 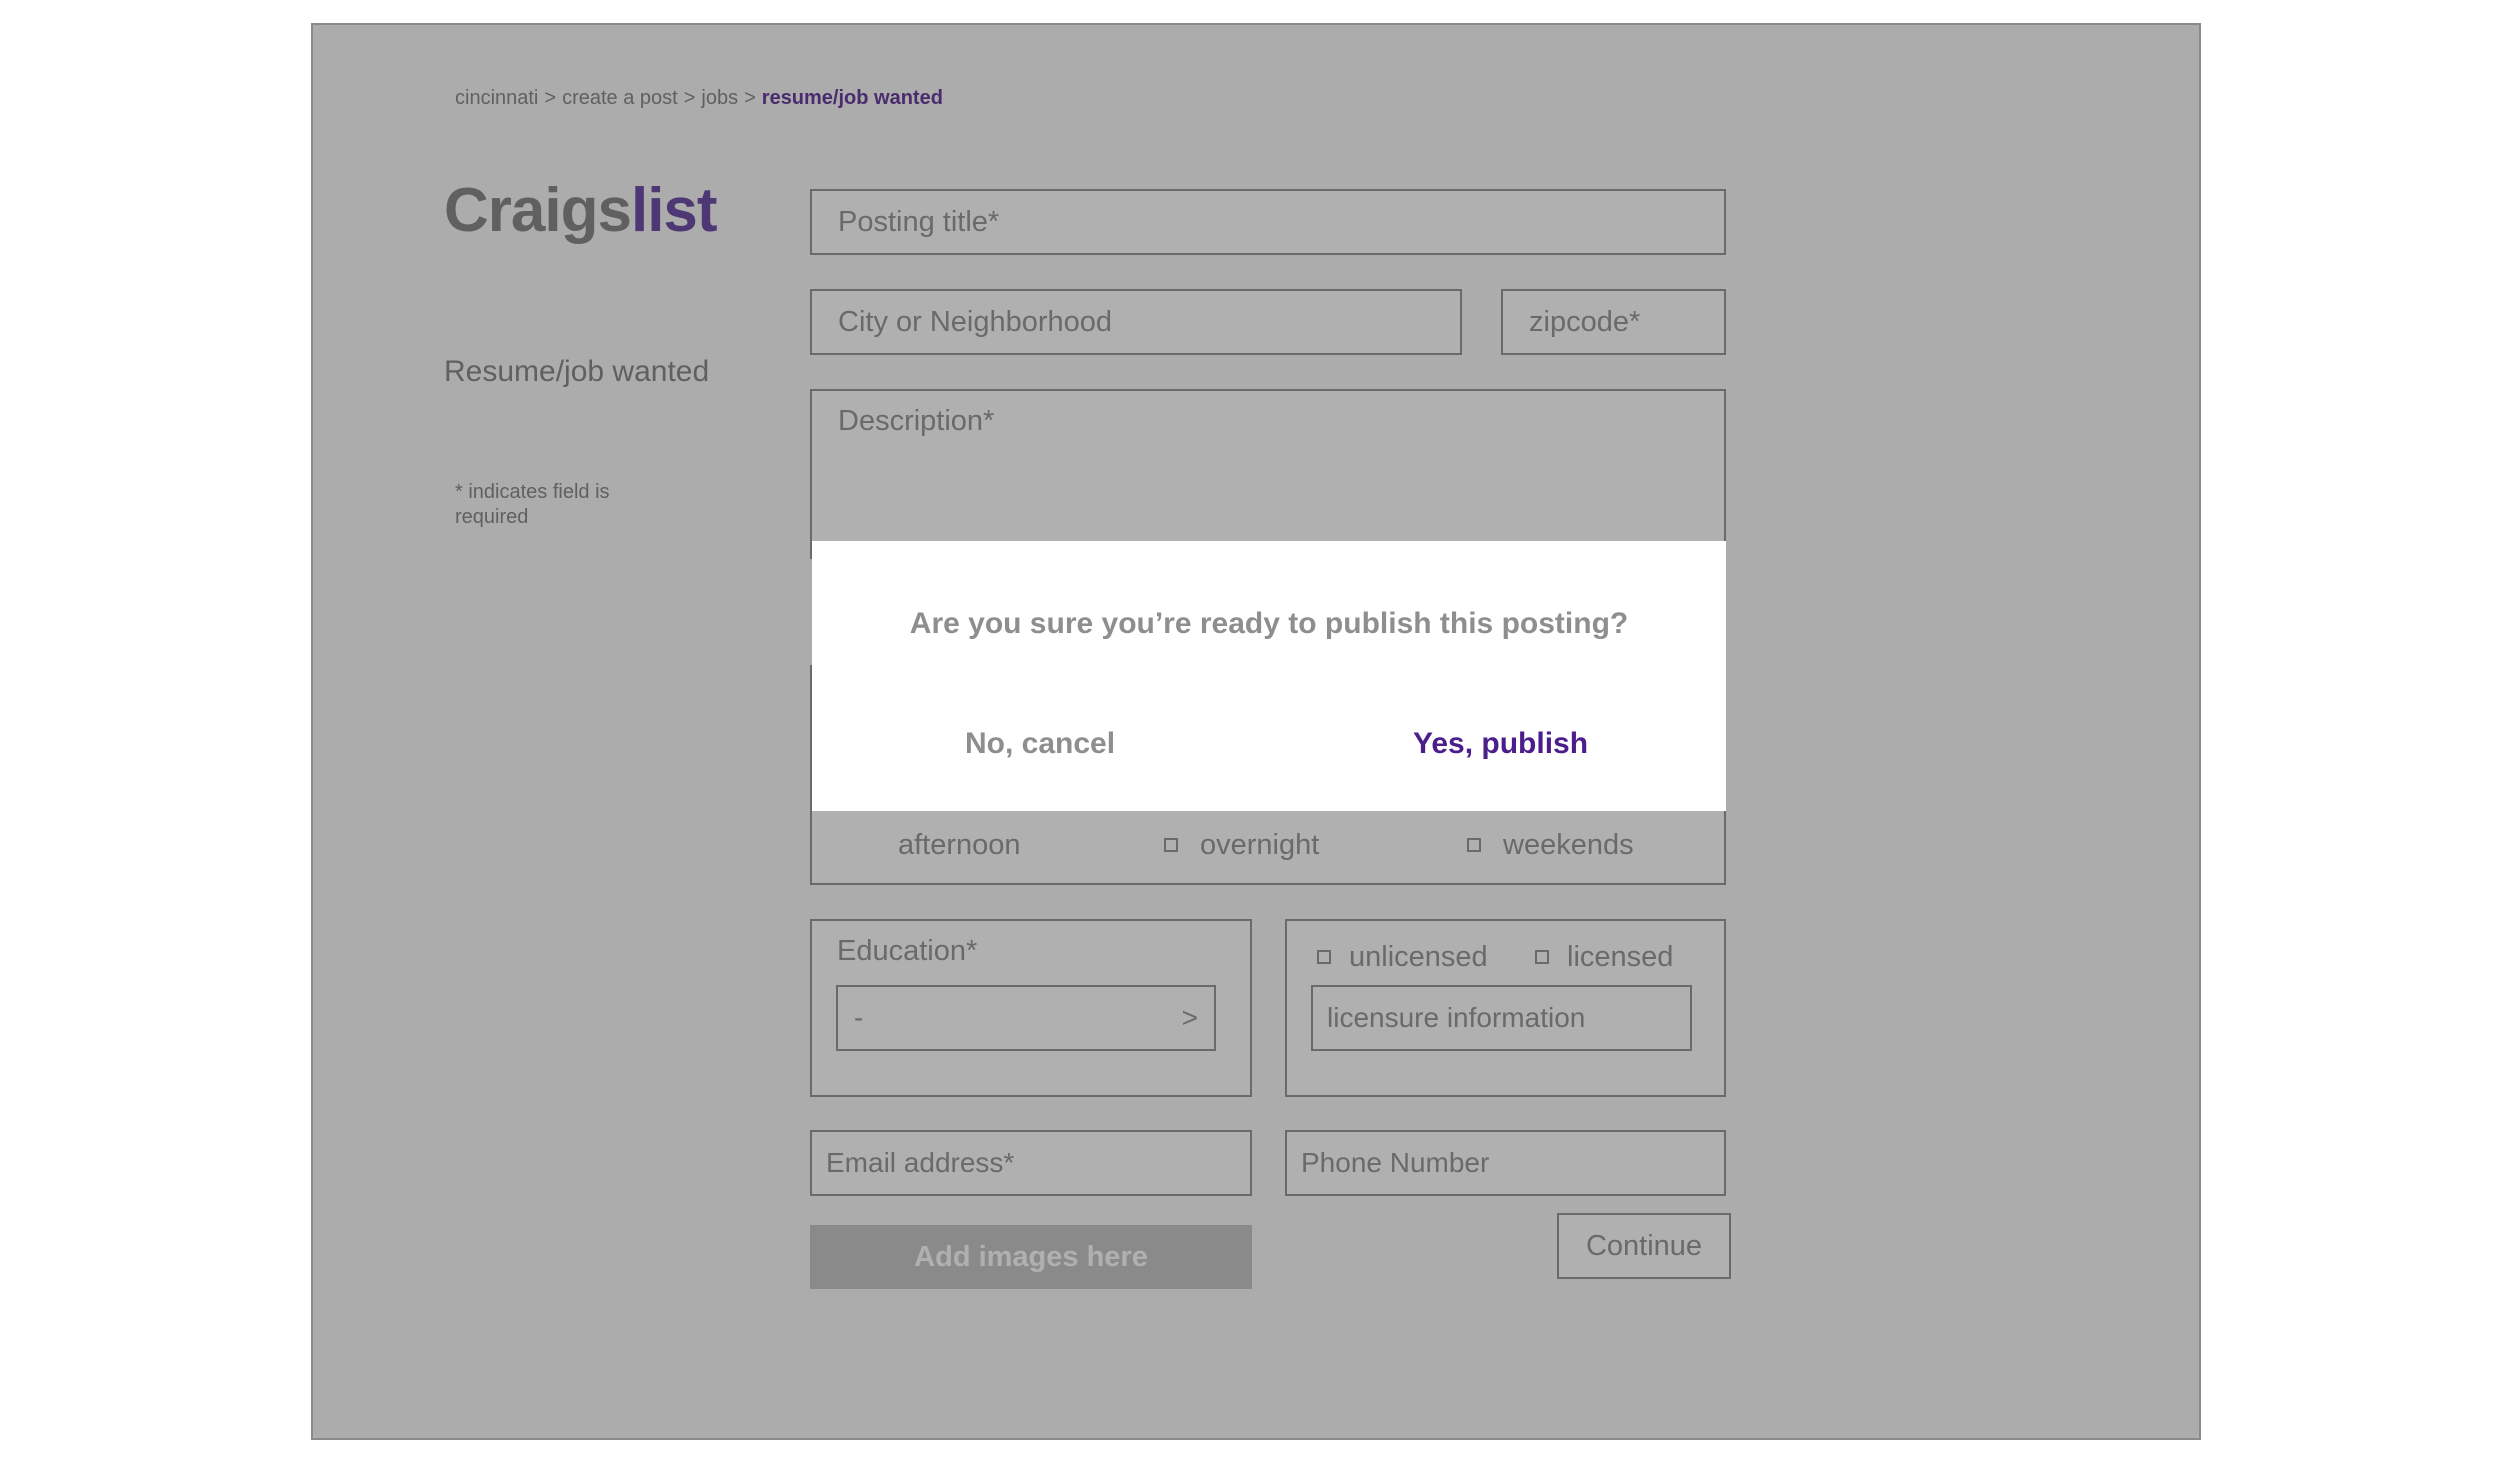 What do you see at coordinates (1500, 744) in the screenshot?
I see `publish-button: Yes, publish` at bounding box center [1500, 744].